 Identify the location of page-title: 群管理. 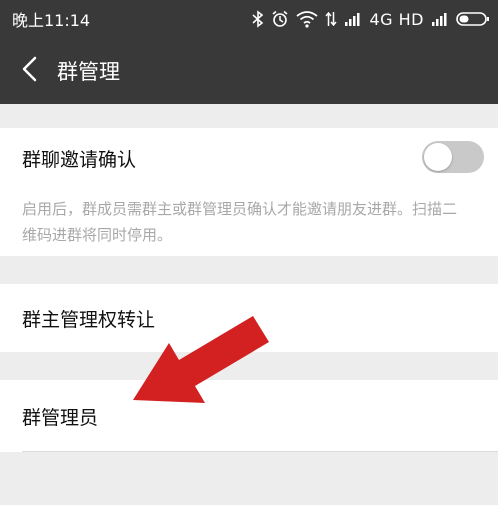
(88, 72).